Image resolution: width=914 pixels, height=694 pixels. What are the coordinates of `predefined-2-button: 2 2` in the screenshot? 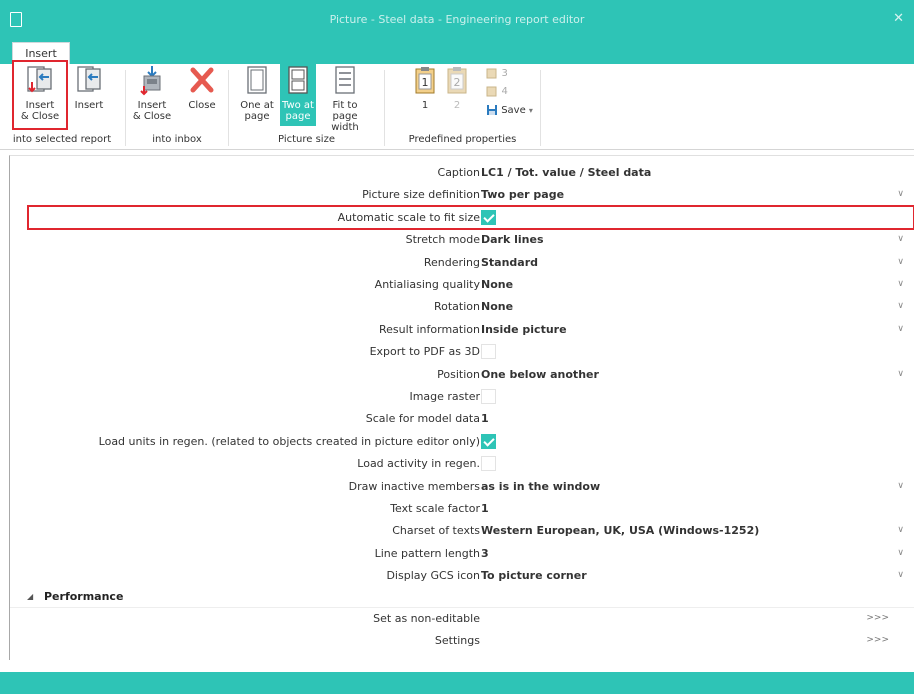 It's located at (457, 95).